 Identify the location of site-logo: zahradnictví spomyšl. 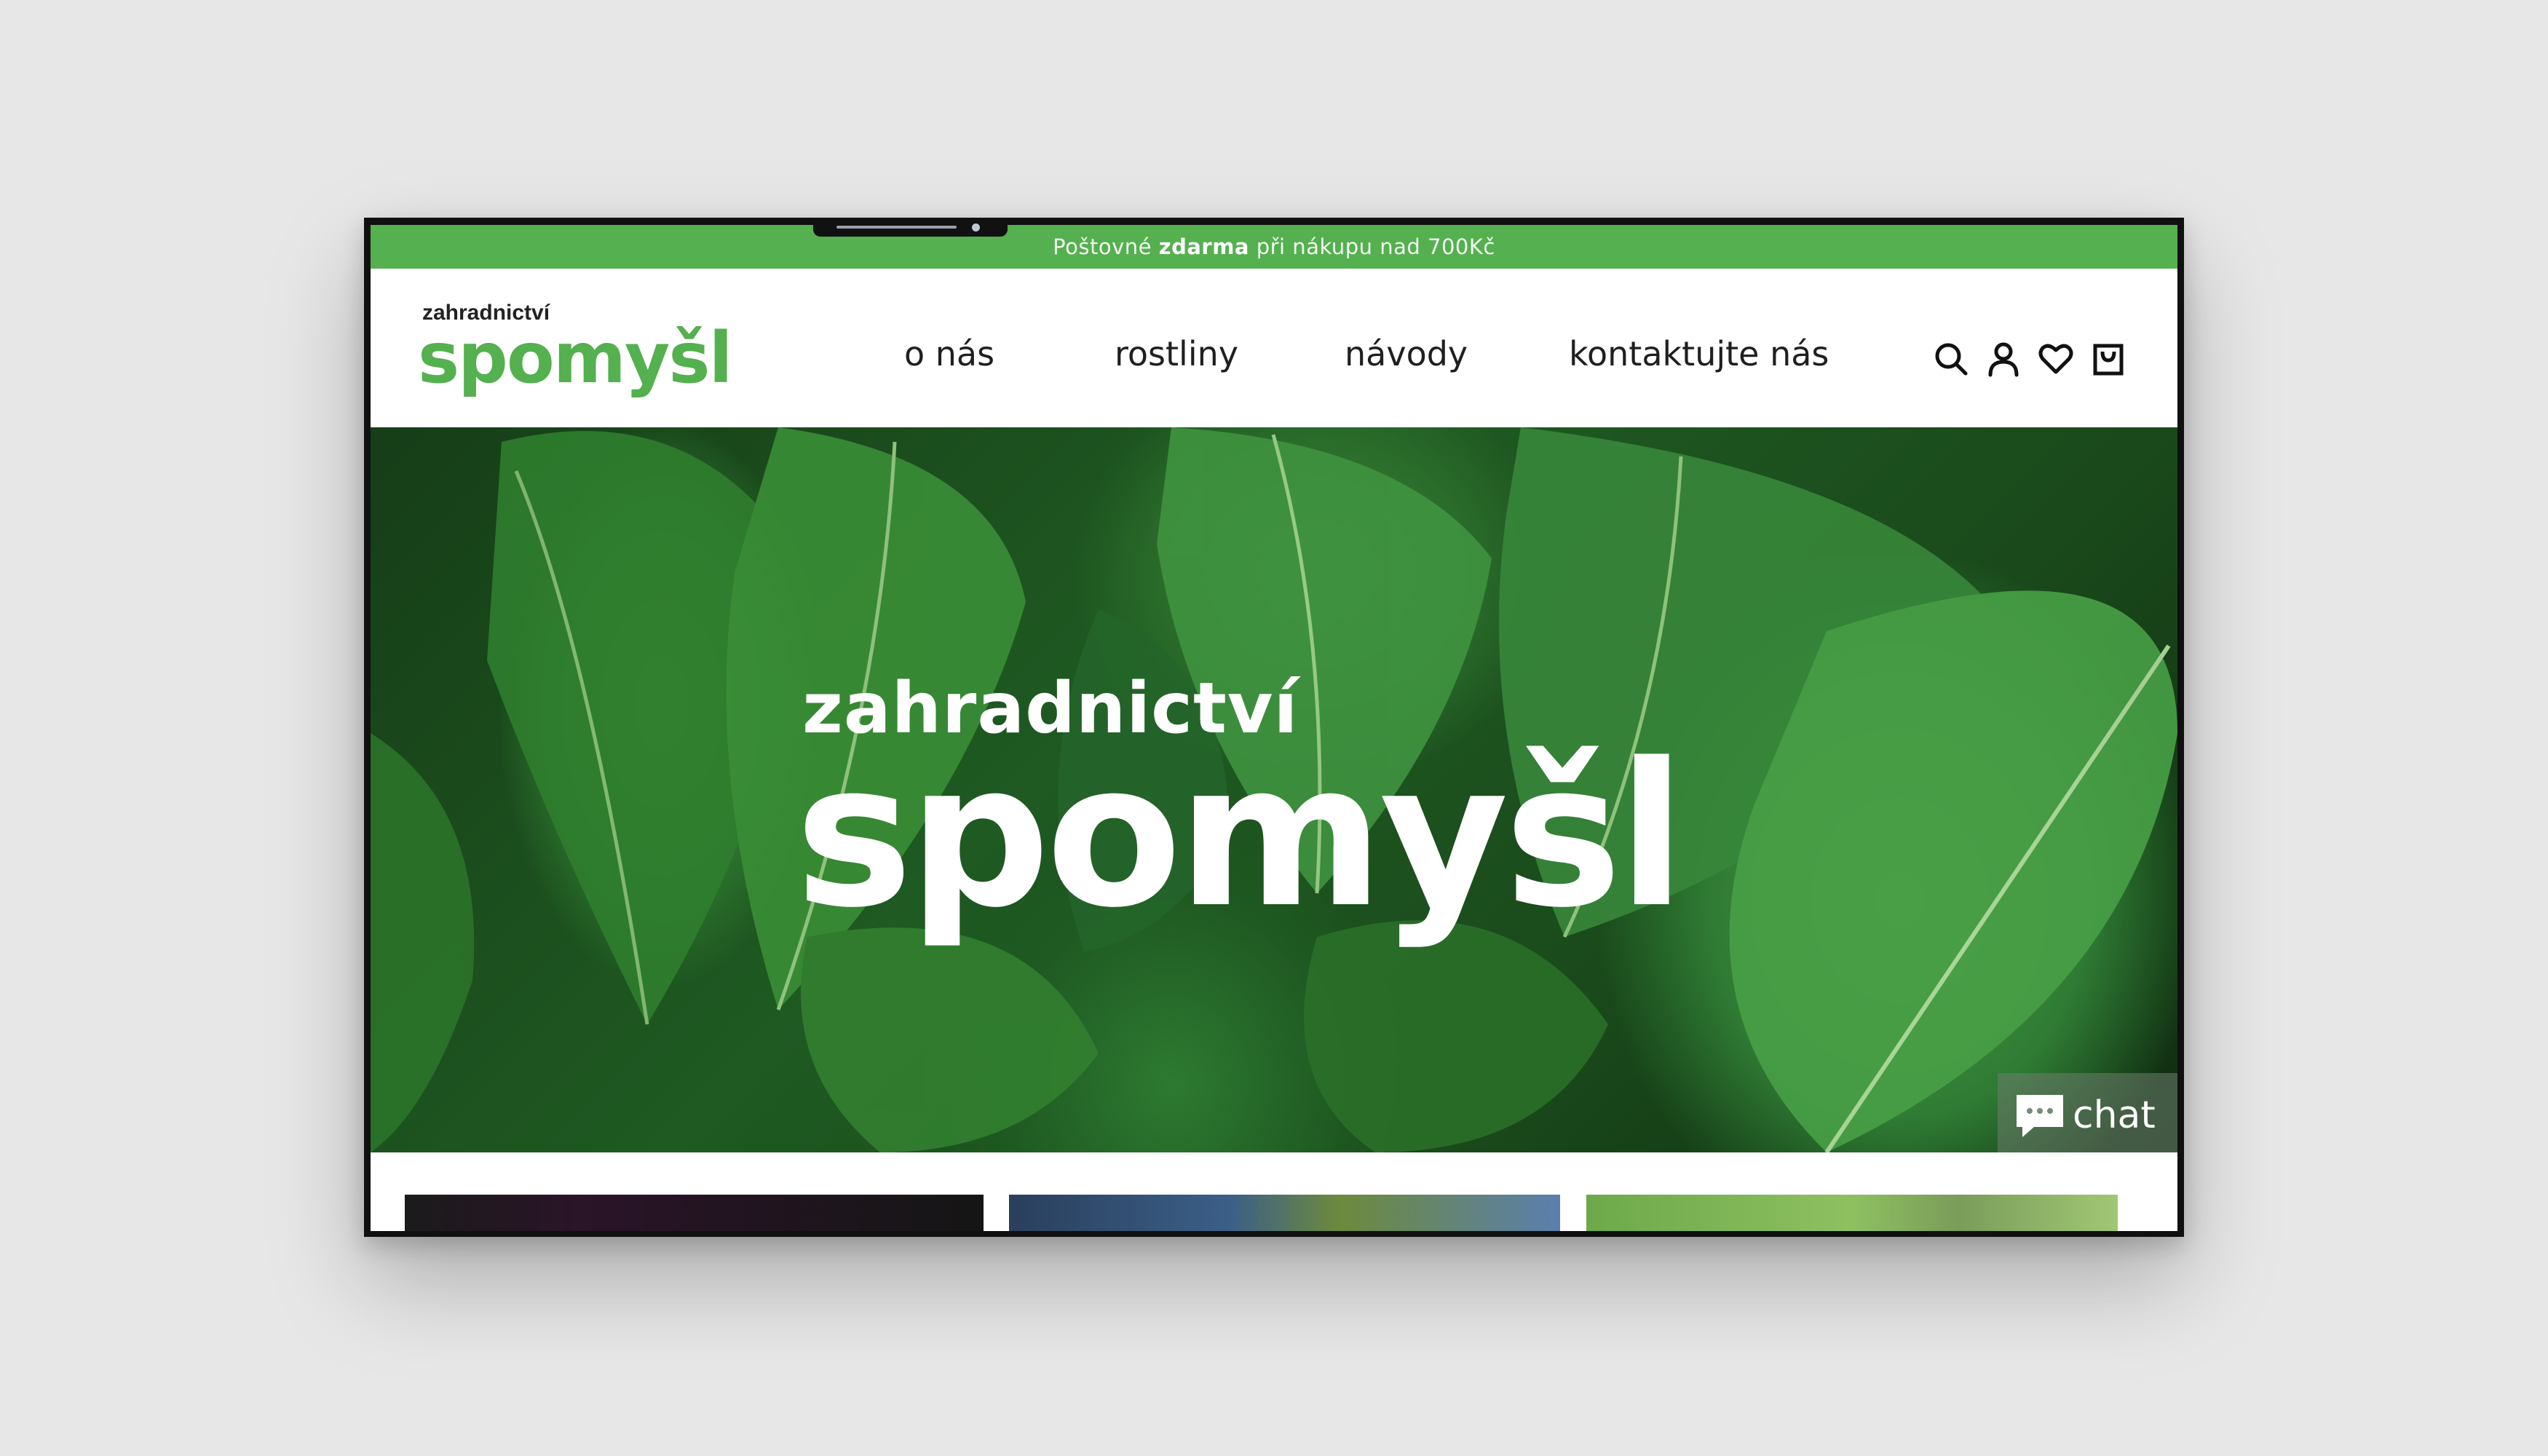
(575, 350).